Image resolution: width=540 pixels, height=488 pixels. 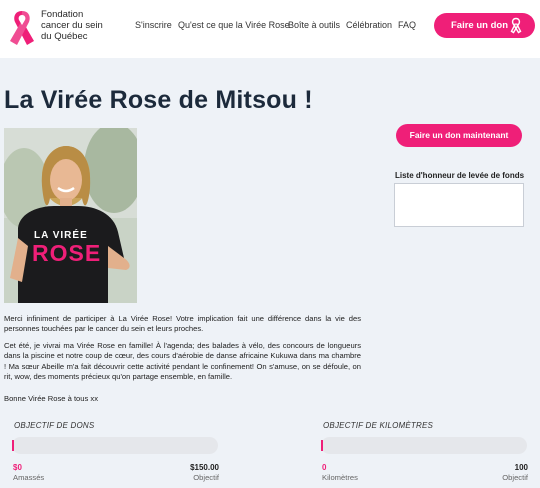 I want to click on donate-button-header: Faire un don, so click(x=484, y=25).